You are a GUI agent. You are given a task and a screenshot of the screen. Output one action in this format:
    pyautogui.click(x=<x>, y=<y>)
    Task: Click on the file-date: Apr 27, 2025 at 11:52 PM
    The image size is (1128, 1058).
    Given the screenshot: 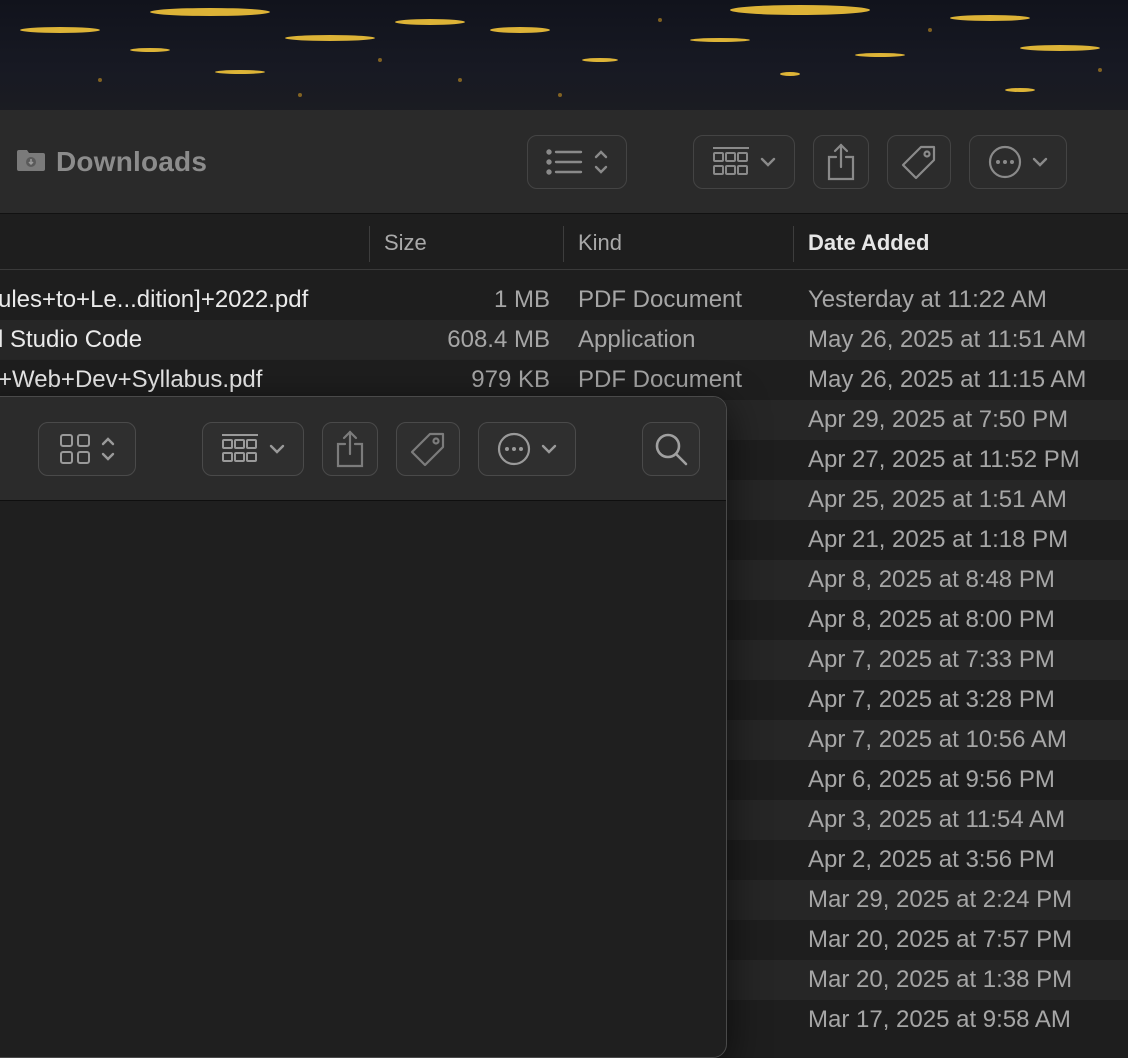 What is the action you would take?
    pyautogui.click(x=944, y=459)
    